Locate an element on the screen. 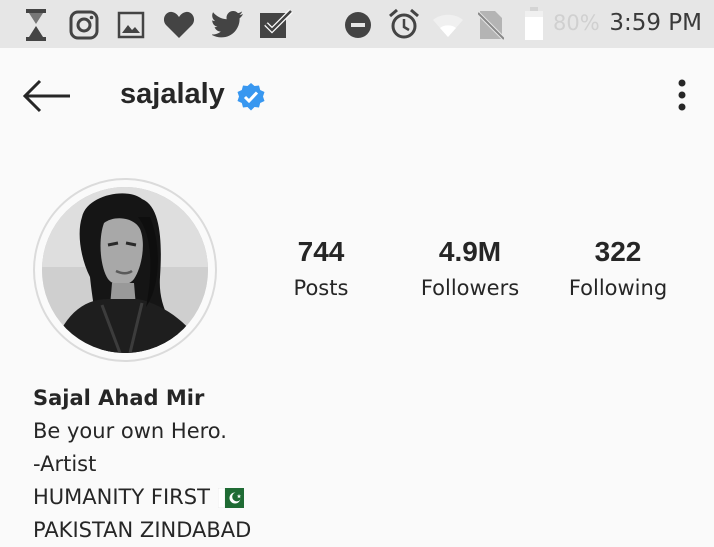 This screenshot has height=547, width=714. verified-badge-icon is located at coordinates (251, 97).